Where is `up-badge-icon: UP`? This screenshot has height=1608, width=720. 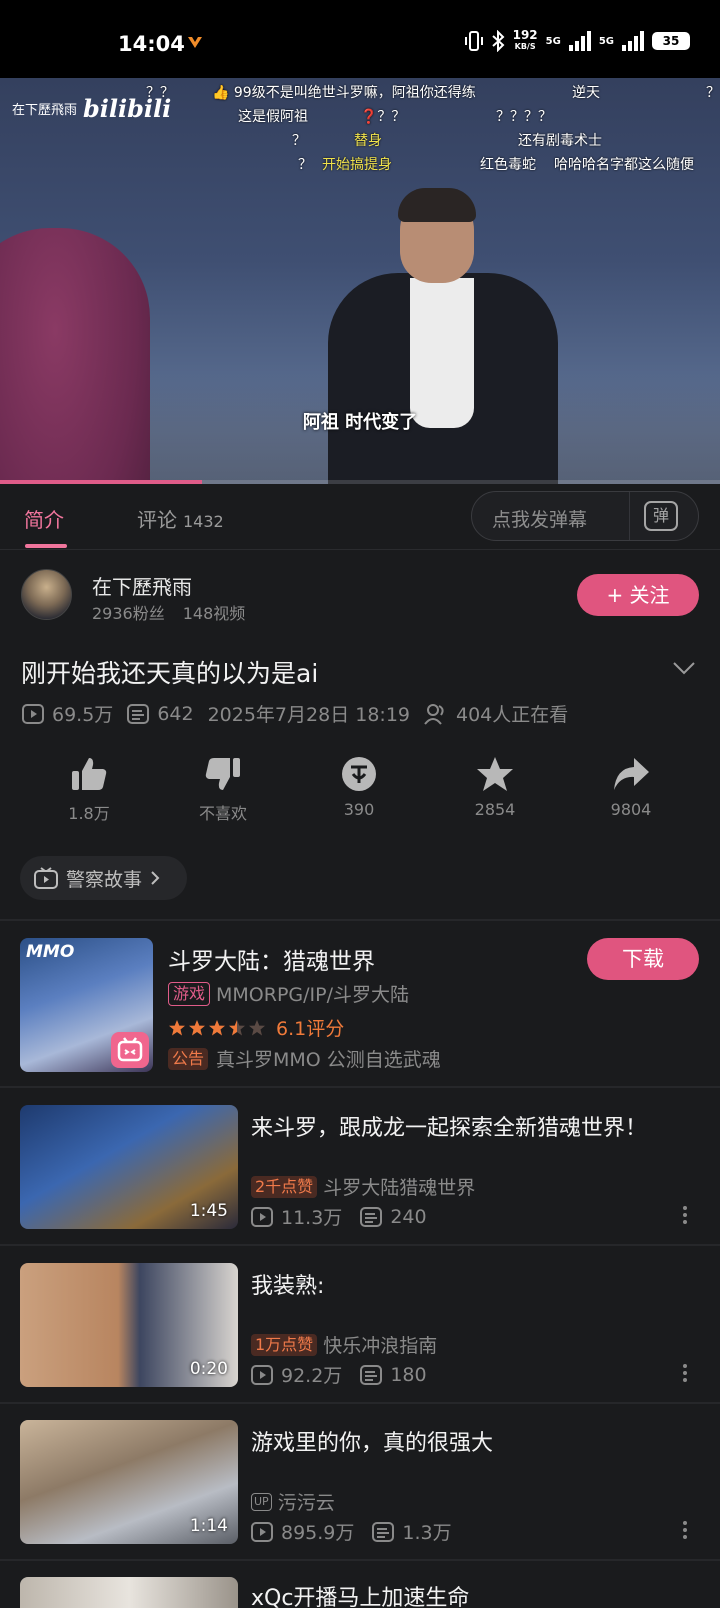
up-badge-icon: UP is located at coordinates (261, 1501).